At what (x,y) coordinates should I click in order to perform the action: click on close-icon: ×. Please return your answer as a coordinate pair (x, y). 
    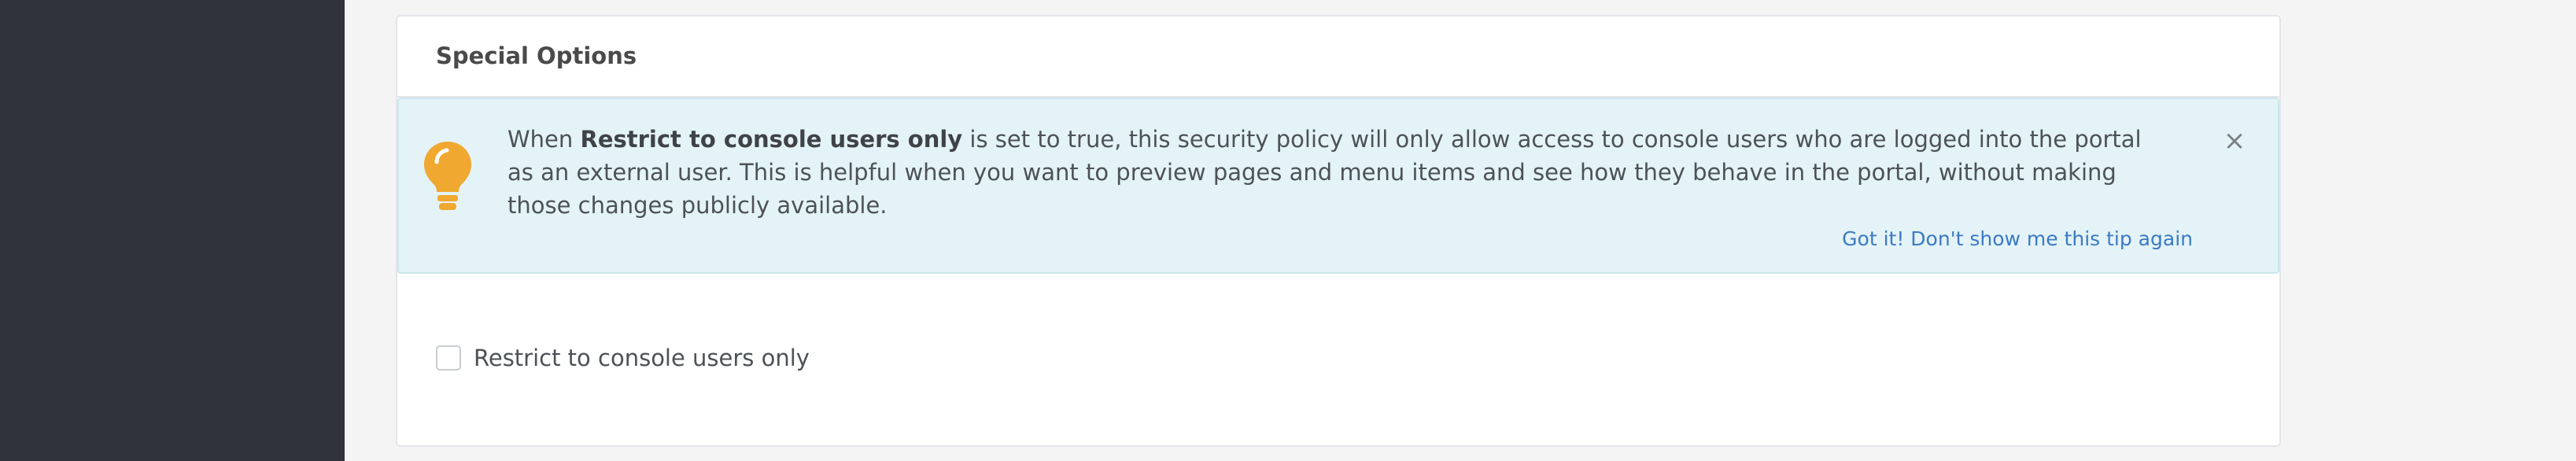
    Looking at the image, I should click on (2234, 140).